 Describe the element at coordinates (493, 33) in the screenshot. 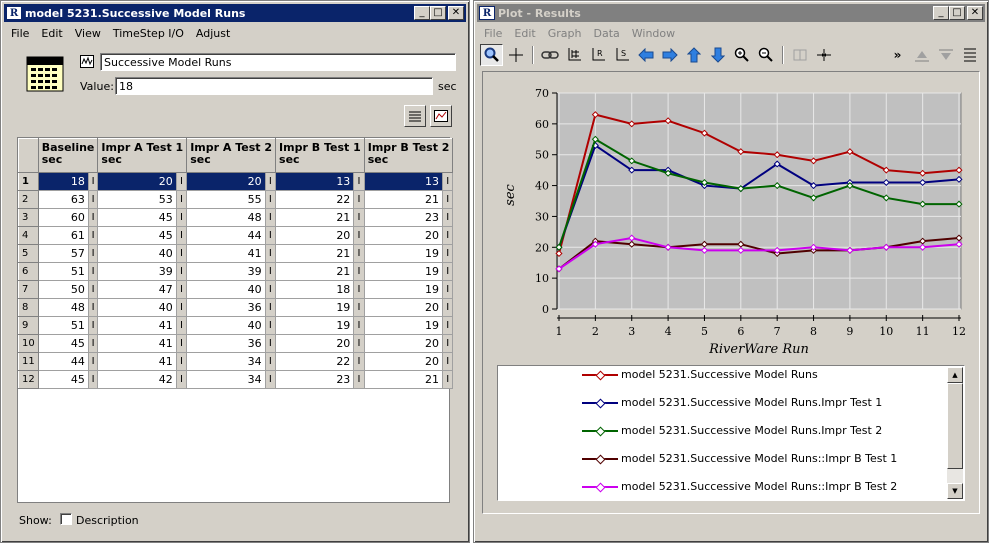

I see `menu-file: File` at that location.